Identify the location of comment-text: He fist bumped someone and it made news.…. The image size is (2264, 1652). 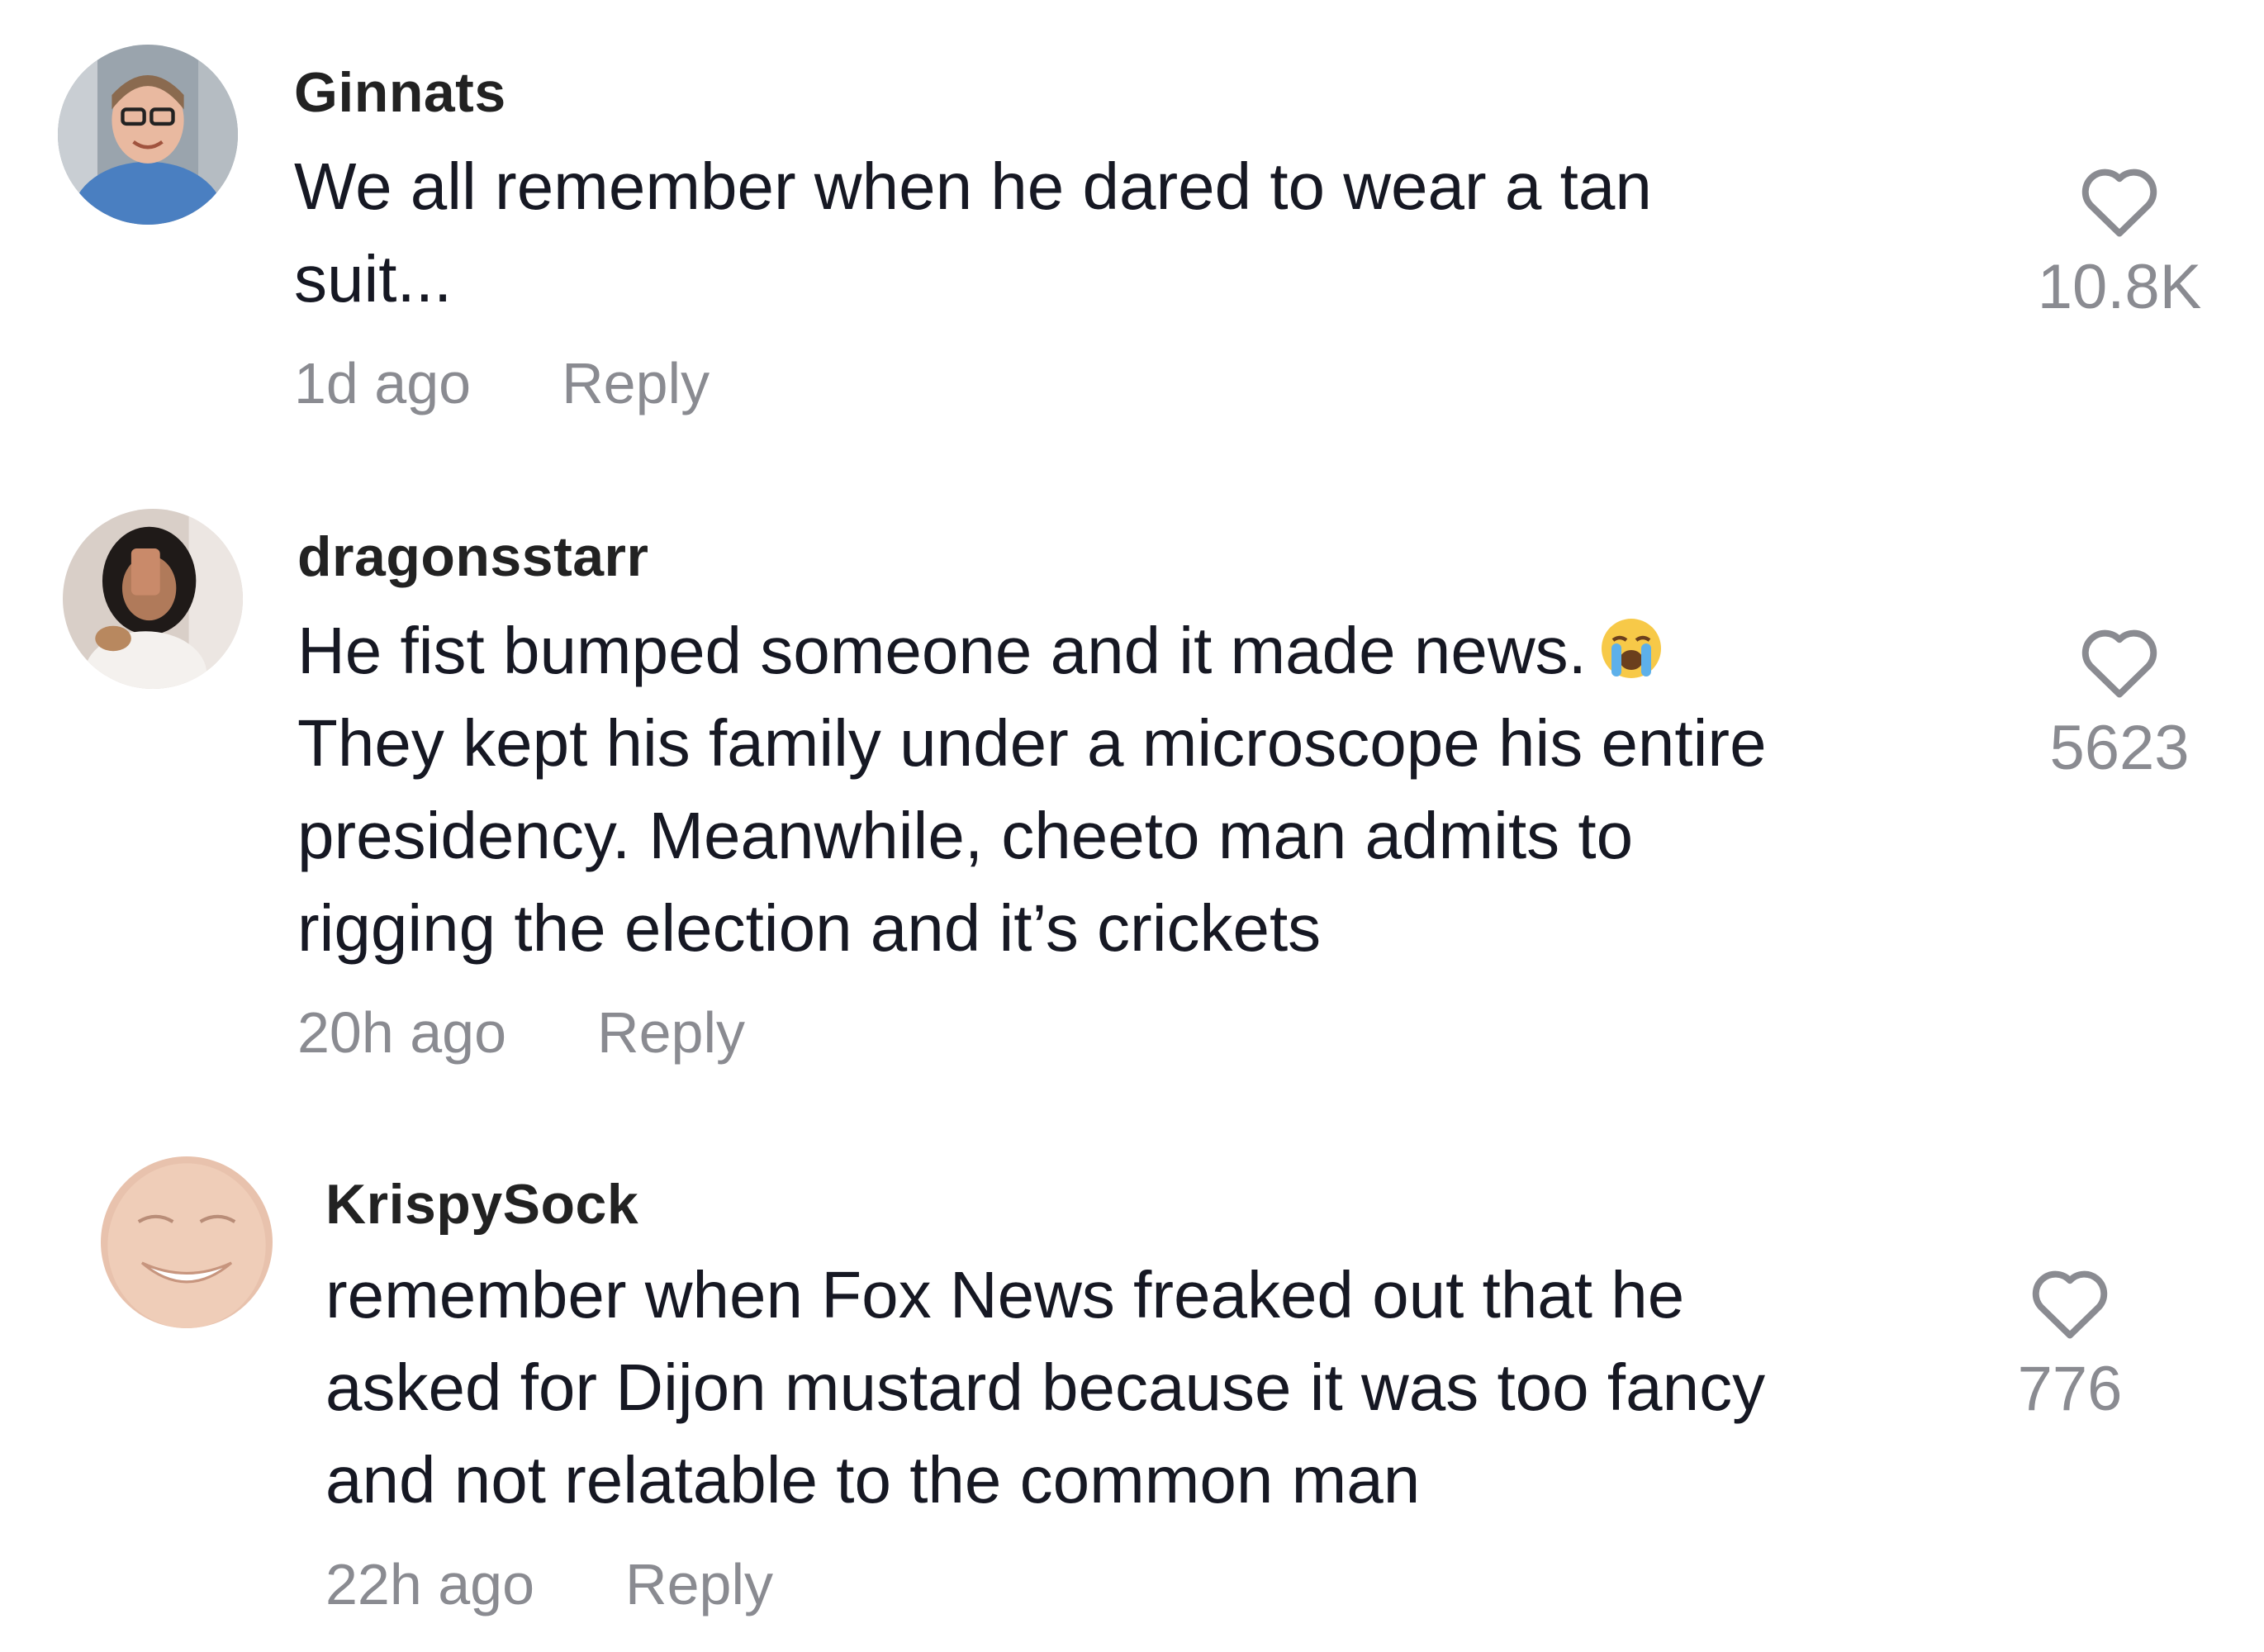
(1032, 790).